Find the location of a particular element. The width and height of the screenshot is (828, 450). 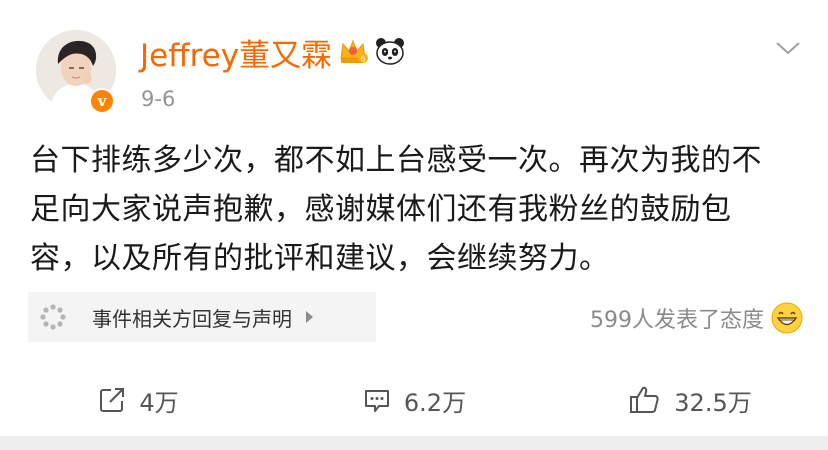

repost-button: 4万 is located at coordinates (138, 400).